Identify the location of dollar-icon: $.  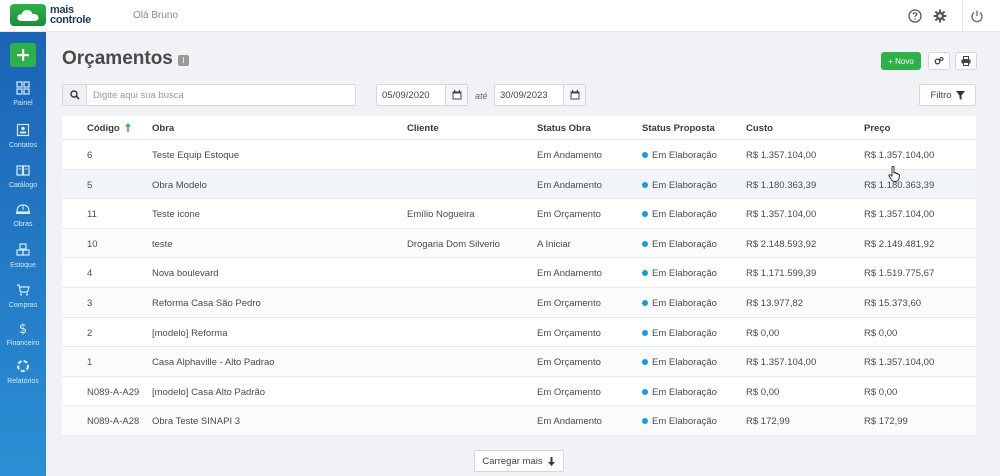
(23, 328).